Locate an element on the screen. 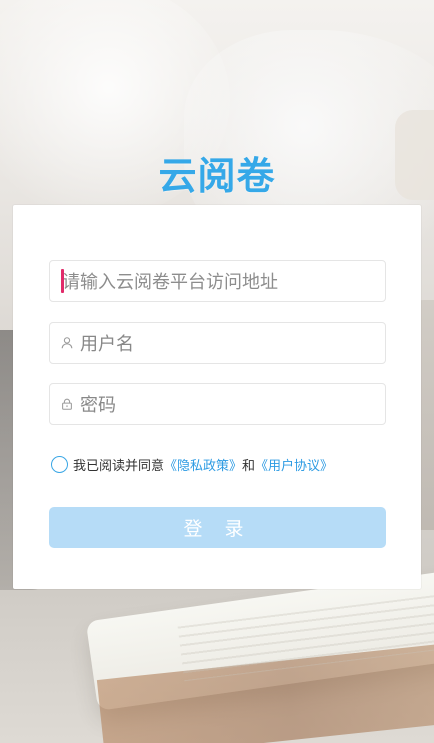 The image size is (434, 743). password-placeholder: 密码 is located at coordinates (98, 405).